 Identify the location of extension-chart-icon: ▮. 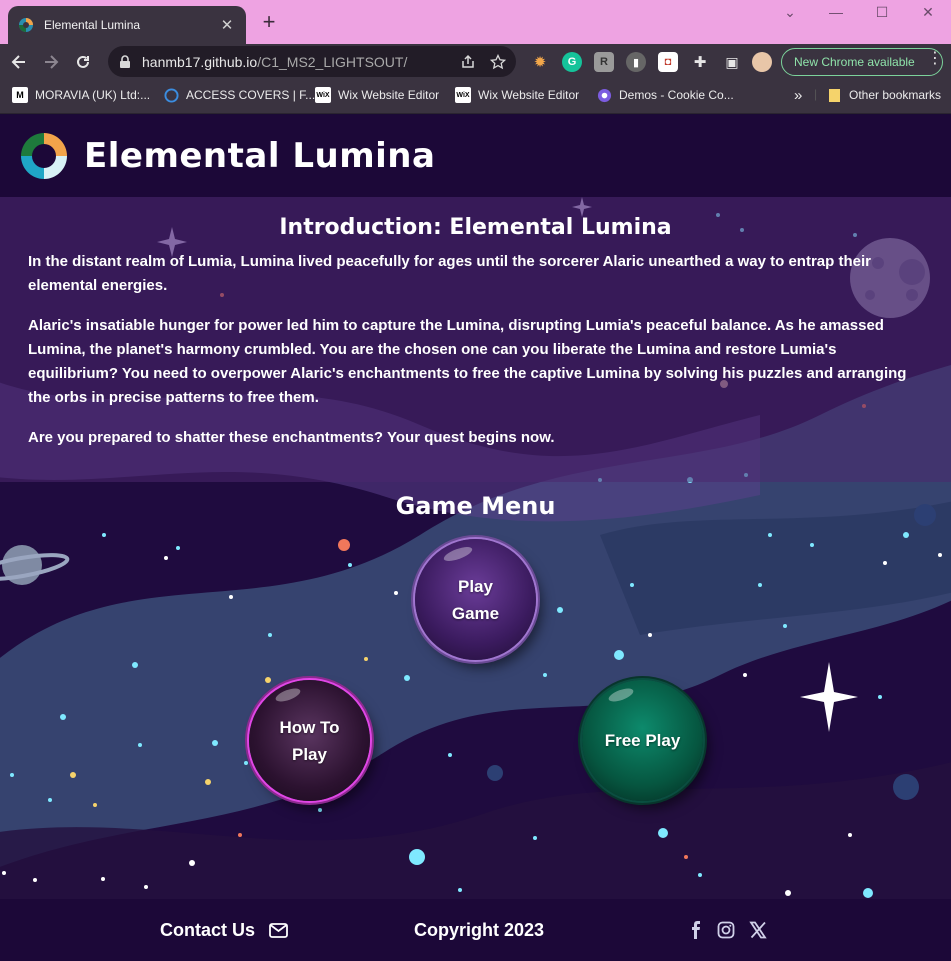
(636, 62).